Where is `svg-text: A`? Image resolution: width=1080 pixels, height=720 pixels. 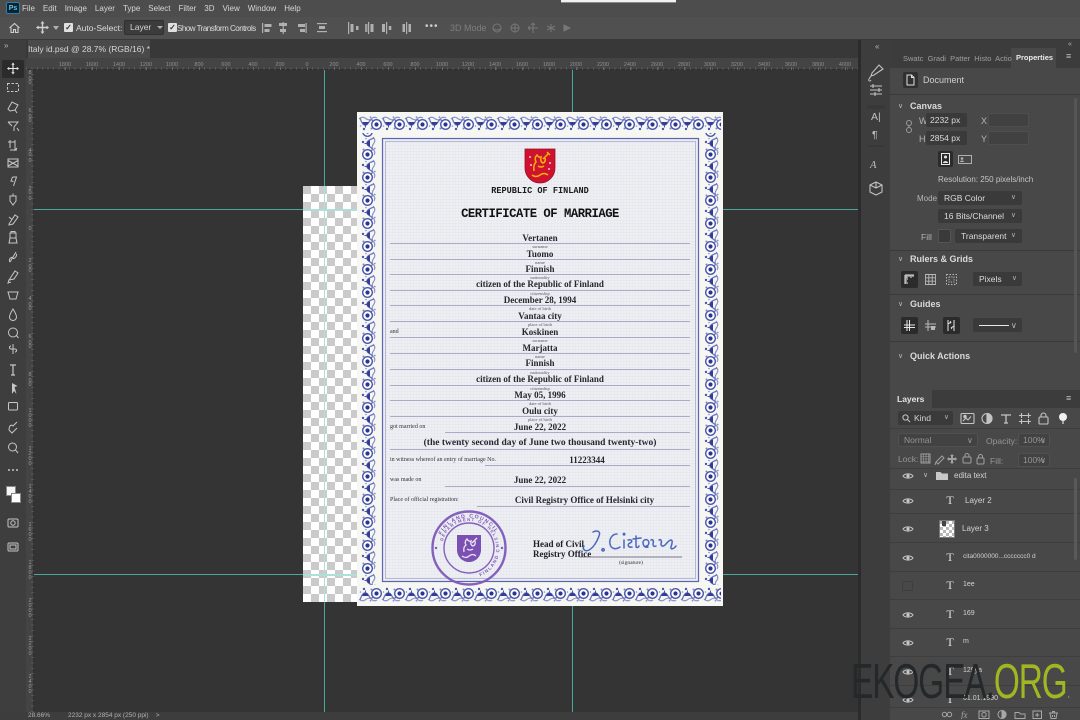 svg-text: A is located at coordinates (873, 165).